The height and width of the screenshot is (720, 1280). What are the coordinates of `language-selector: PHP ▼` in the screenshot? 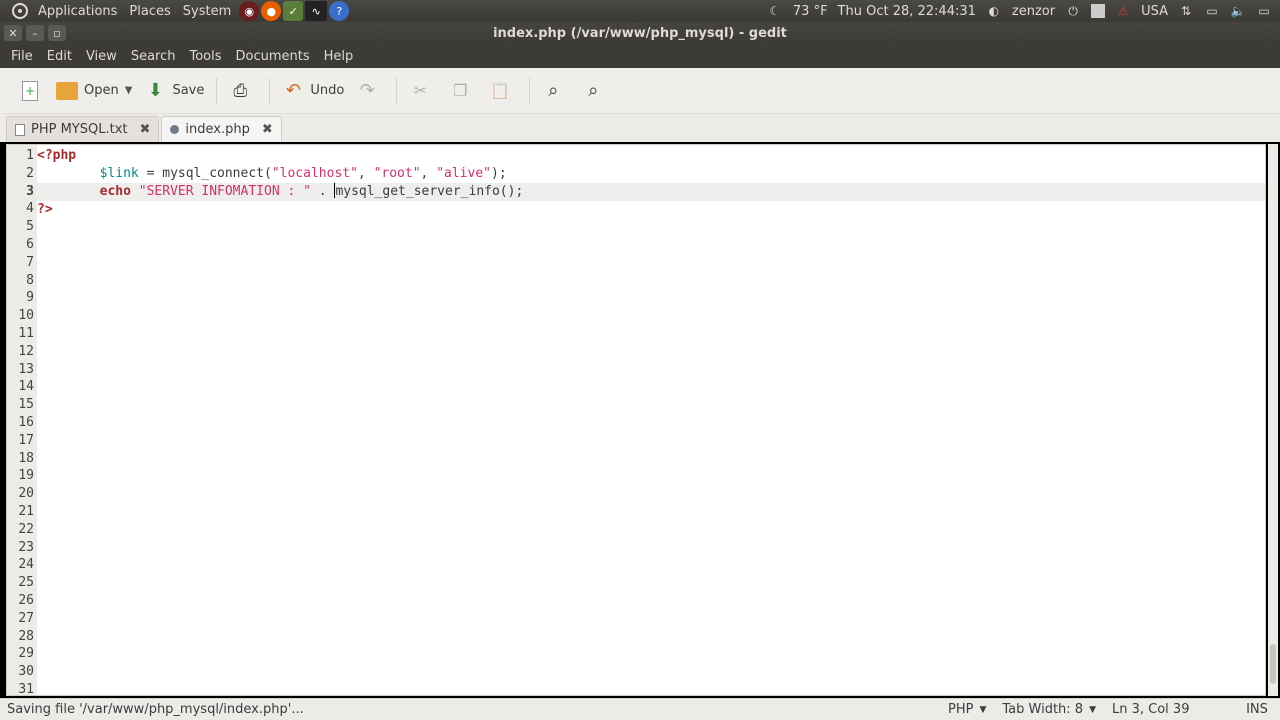 It's located at (967, 709).